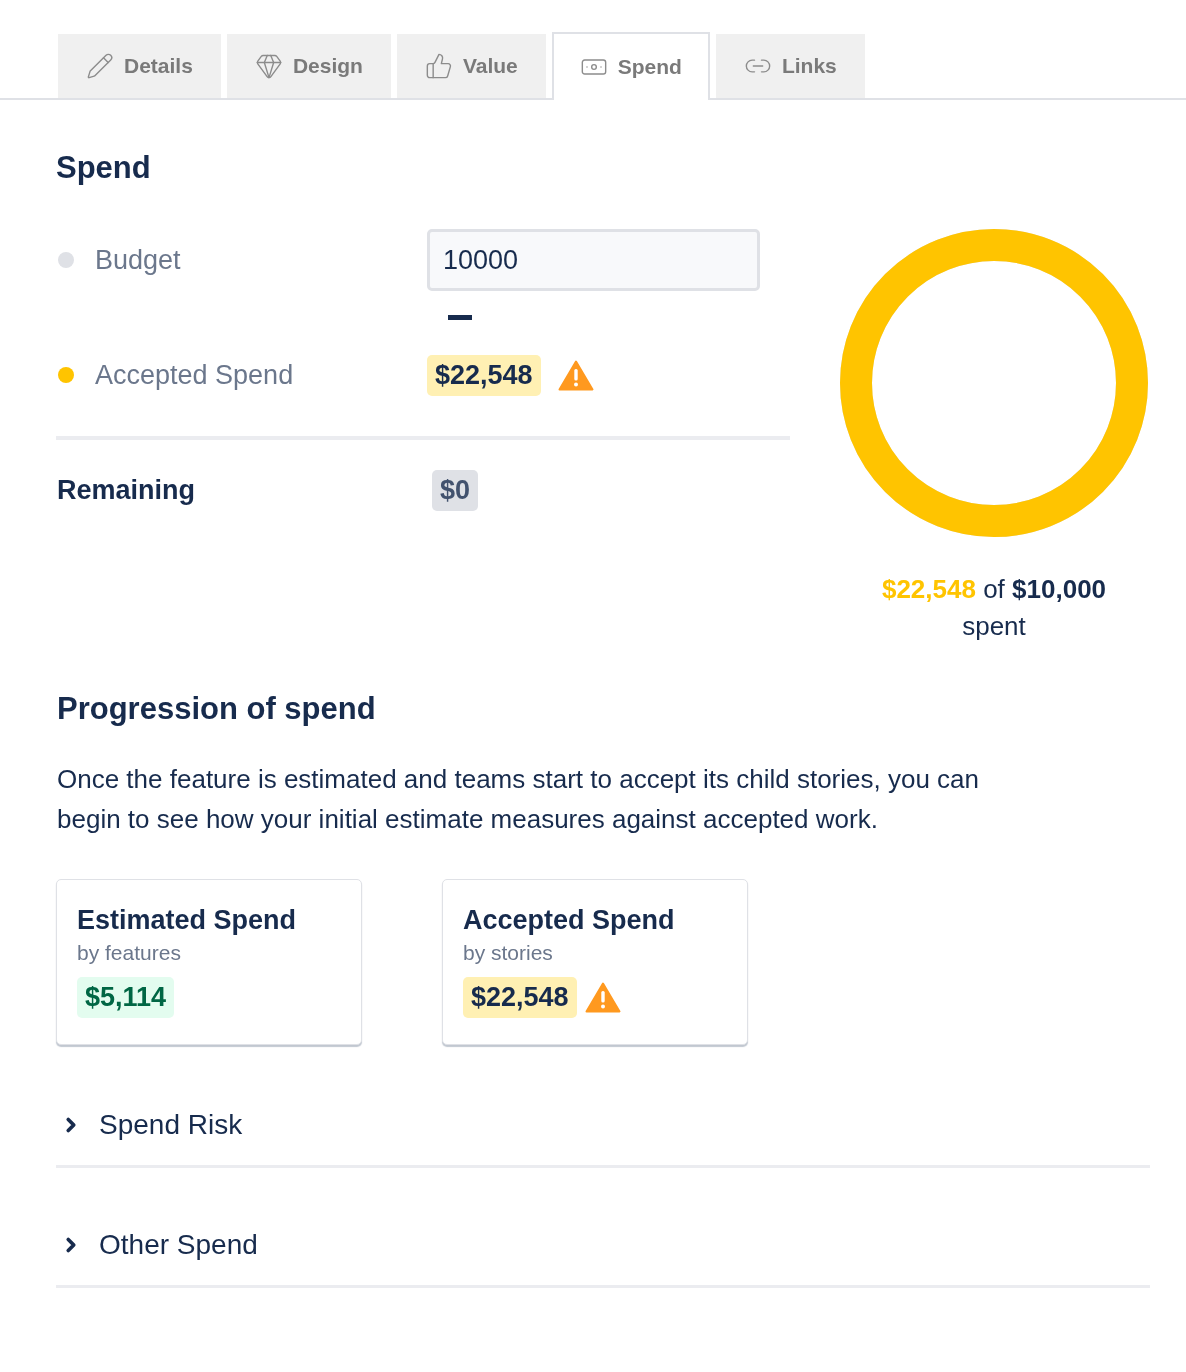 The width and height of the screenshot is (1186, 1372). Describe the element at coordinates (460, 317) in the screenshot. I see `minus-icon` at that location.